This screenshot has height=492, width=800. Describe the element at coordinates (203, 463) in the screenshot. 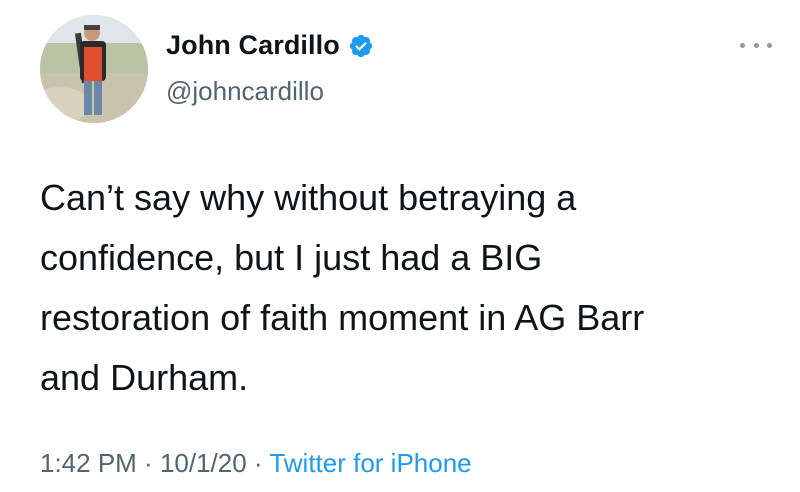

I see `tweet-date: 10/1/20` at that location.